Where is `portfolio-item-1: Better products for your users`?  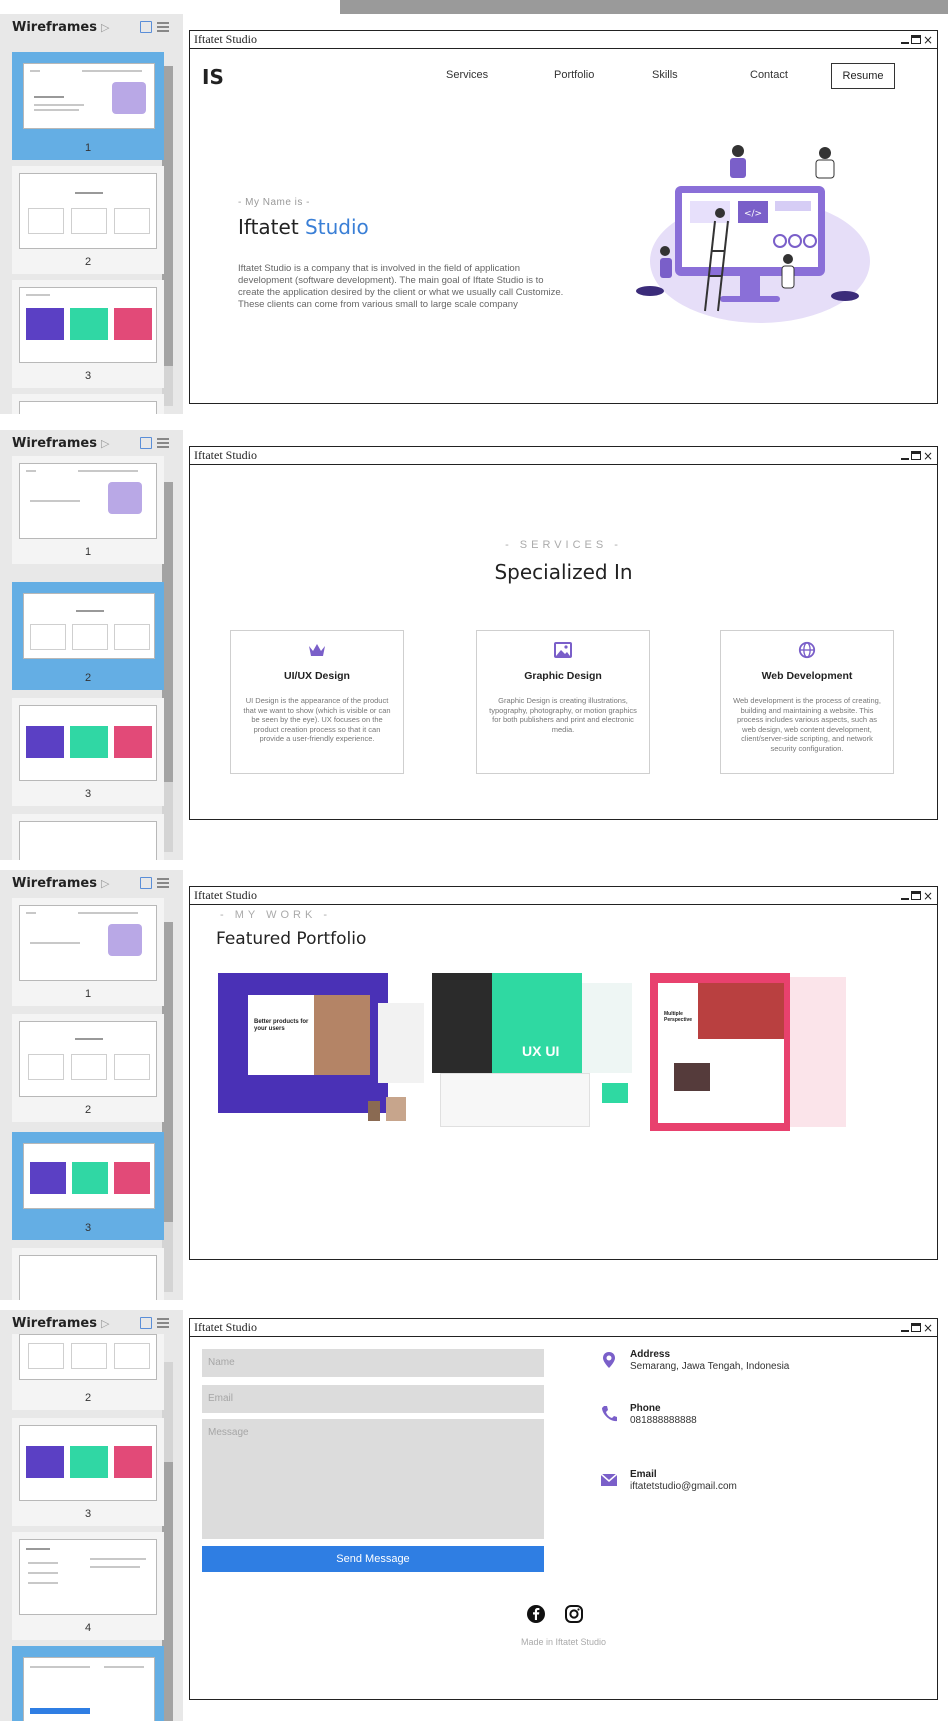 portfolio-item-1: Better products for your users is located at coordinates (325, 1052).